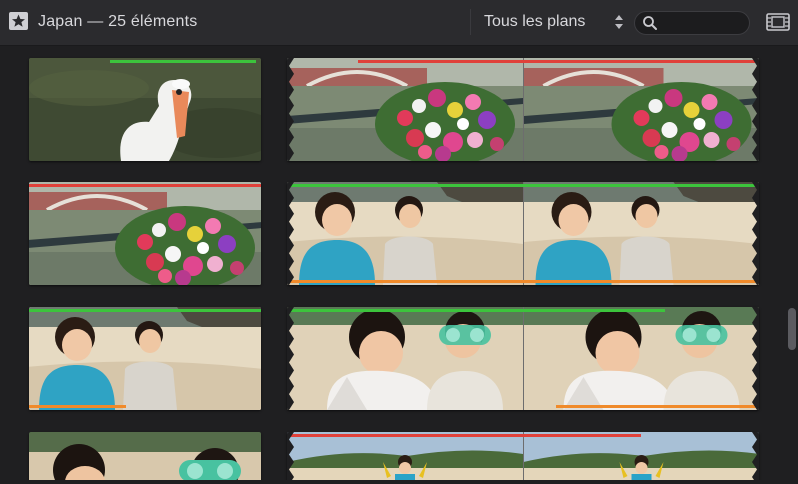  I want to click on clip-filter-select: Tous les plans, so click(534, 22).